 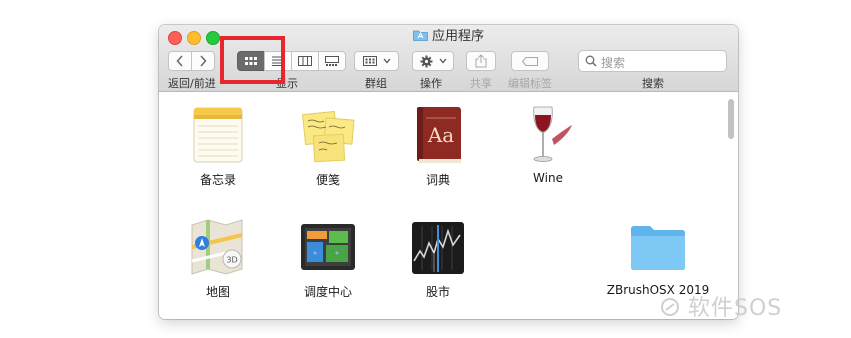 I want to click on app-item-dictionary: Aa 词典, so click(x=438, y=146).